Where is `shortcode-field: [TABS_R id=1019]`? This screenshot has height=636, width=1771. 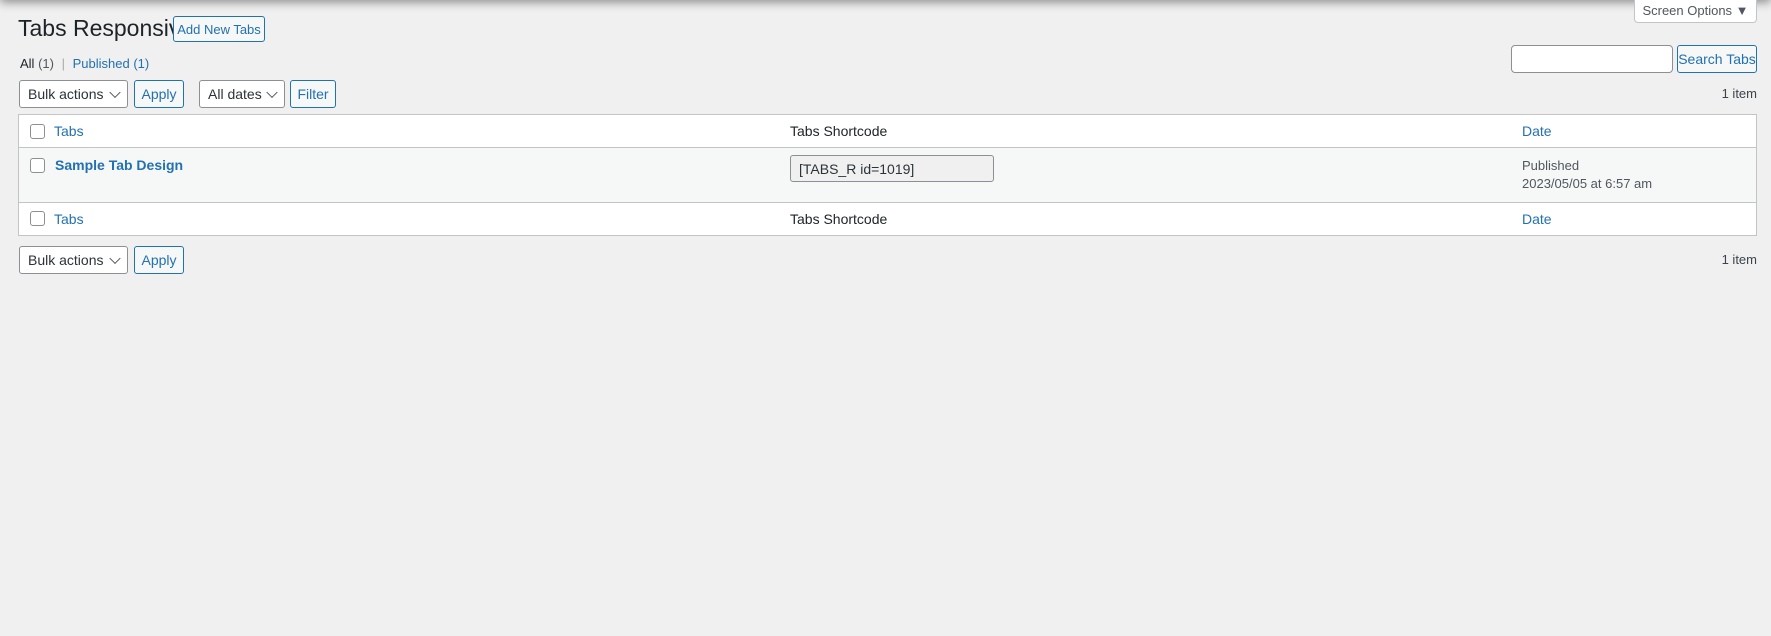
shortcode-field: [TABS_R id=1019] is located at coordinates (892, 168).